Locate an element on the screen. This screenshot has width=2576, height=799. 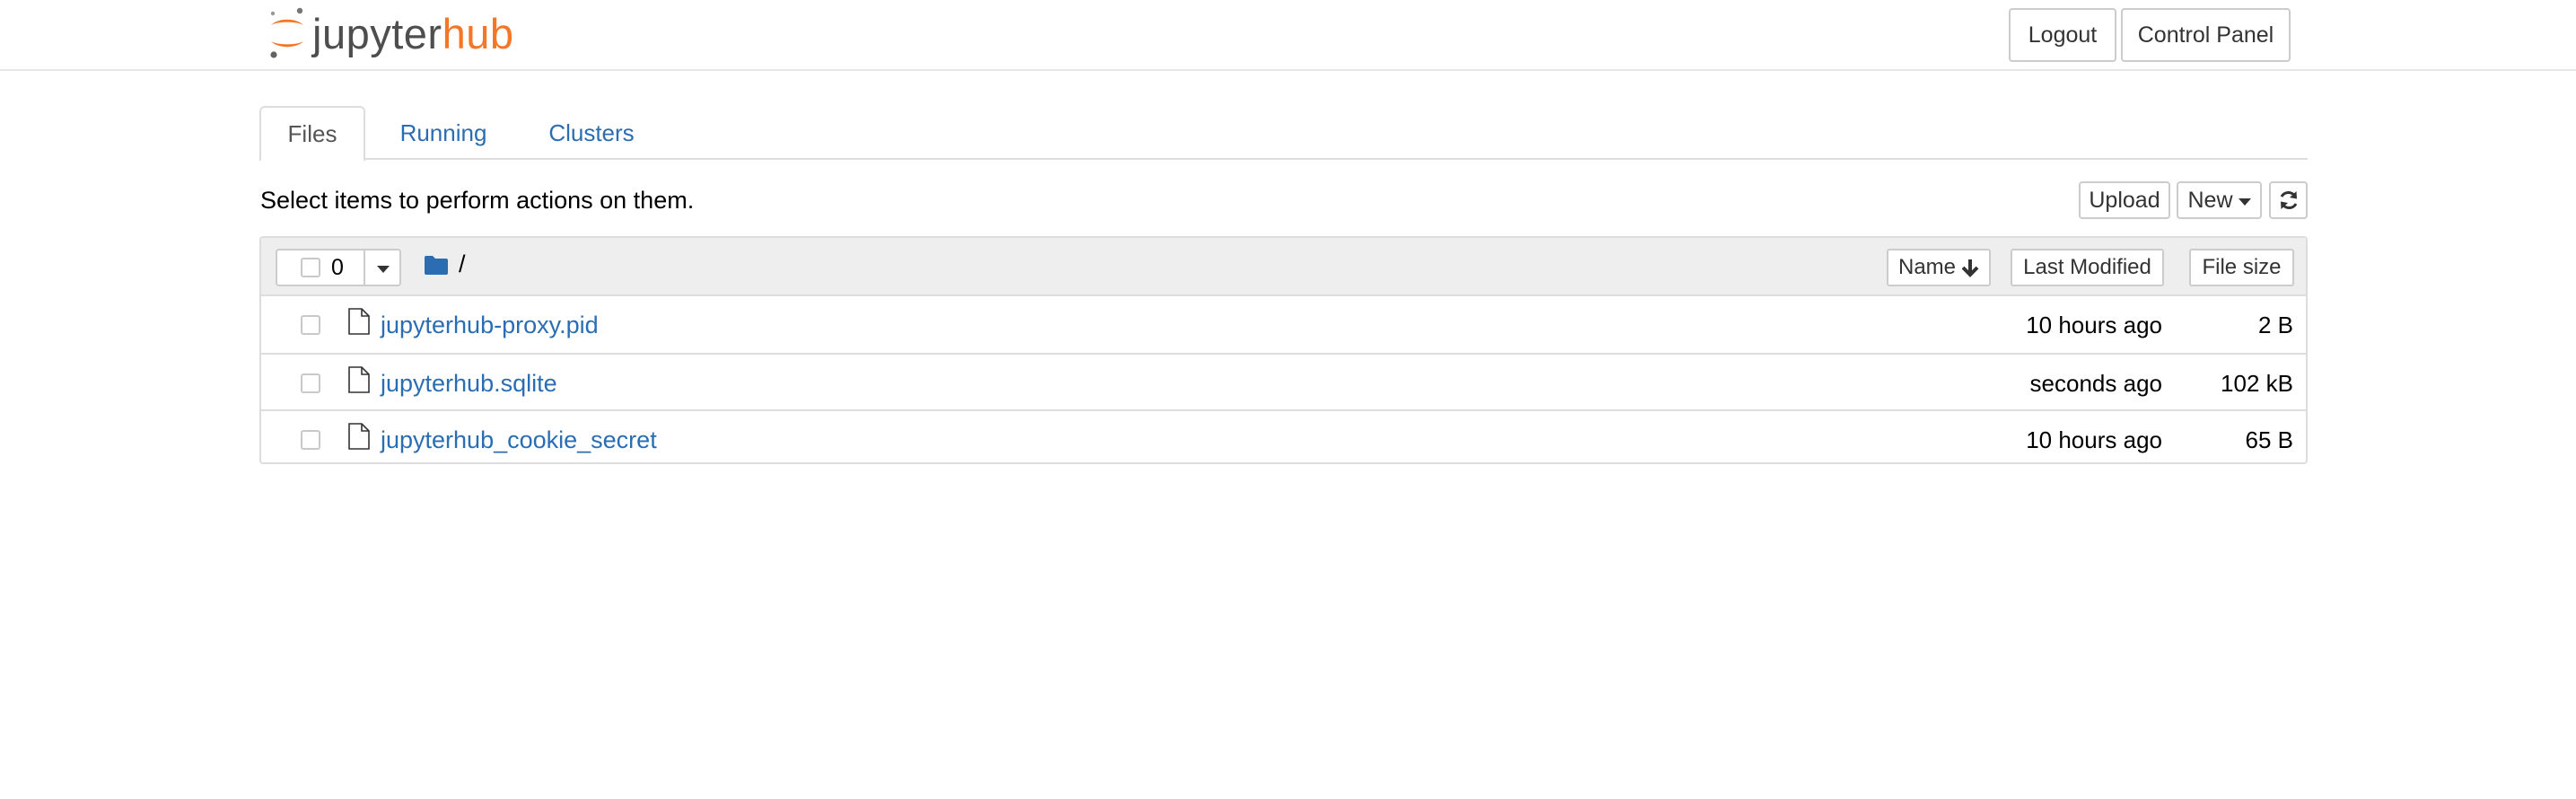
list-item: jupyterhub-proxy.pid 10 hours ago 2 B is located at coordinates (1283, 325).